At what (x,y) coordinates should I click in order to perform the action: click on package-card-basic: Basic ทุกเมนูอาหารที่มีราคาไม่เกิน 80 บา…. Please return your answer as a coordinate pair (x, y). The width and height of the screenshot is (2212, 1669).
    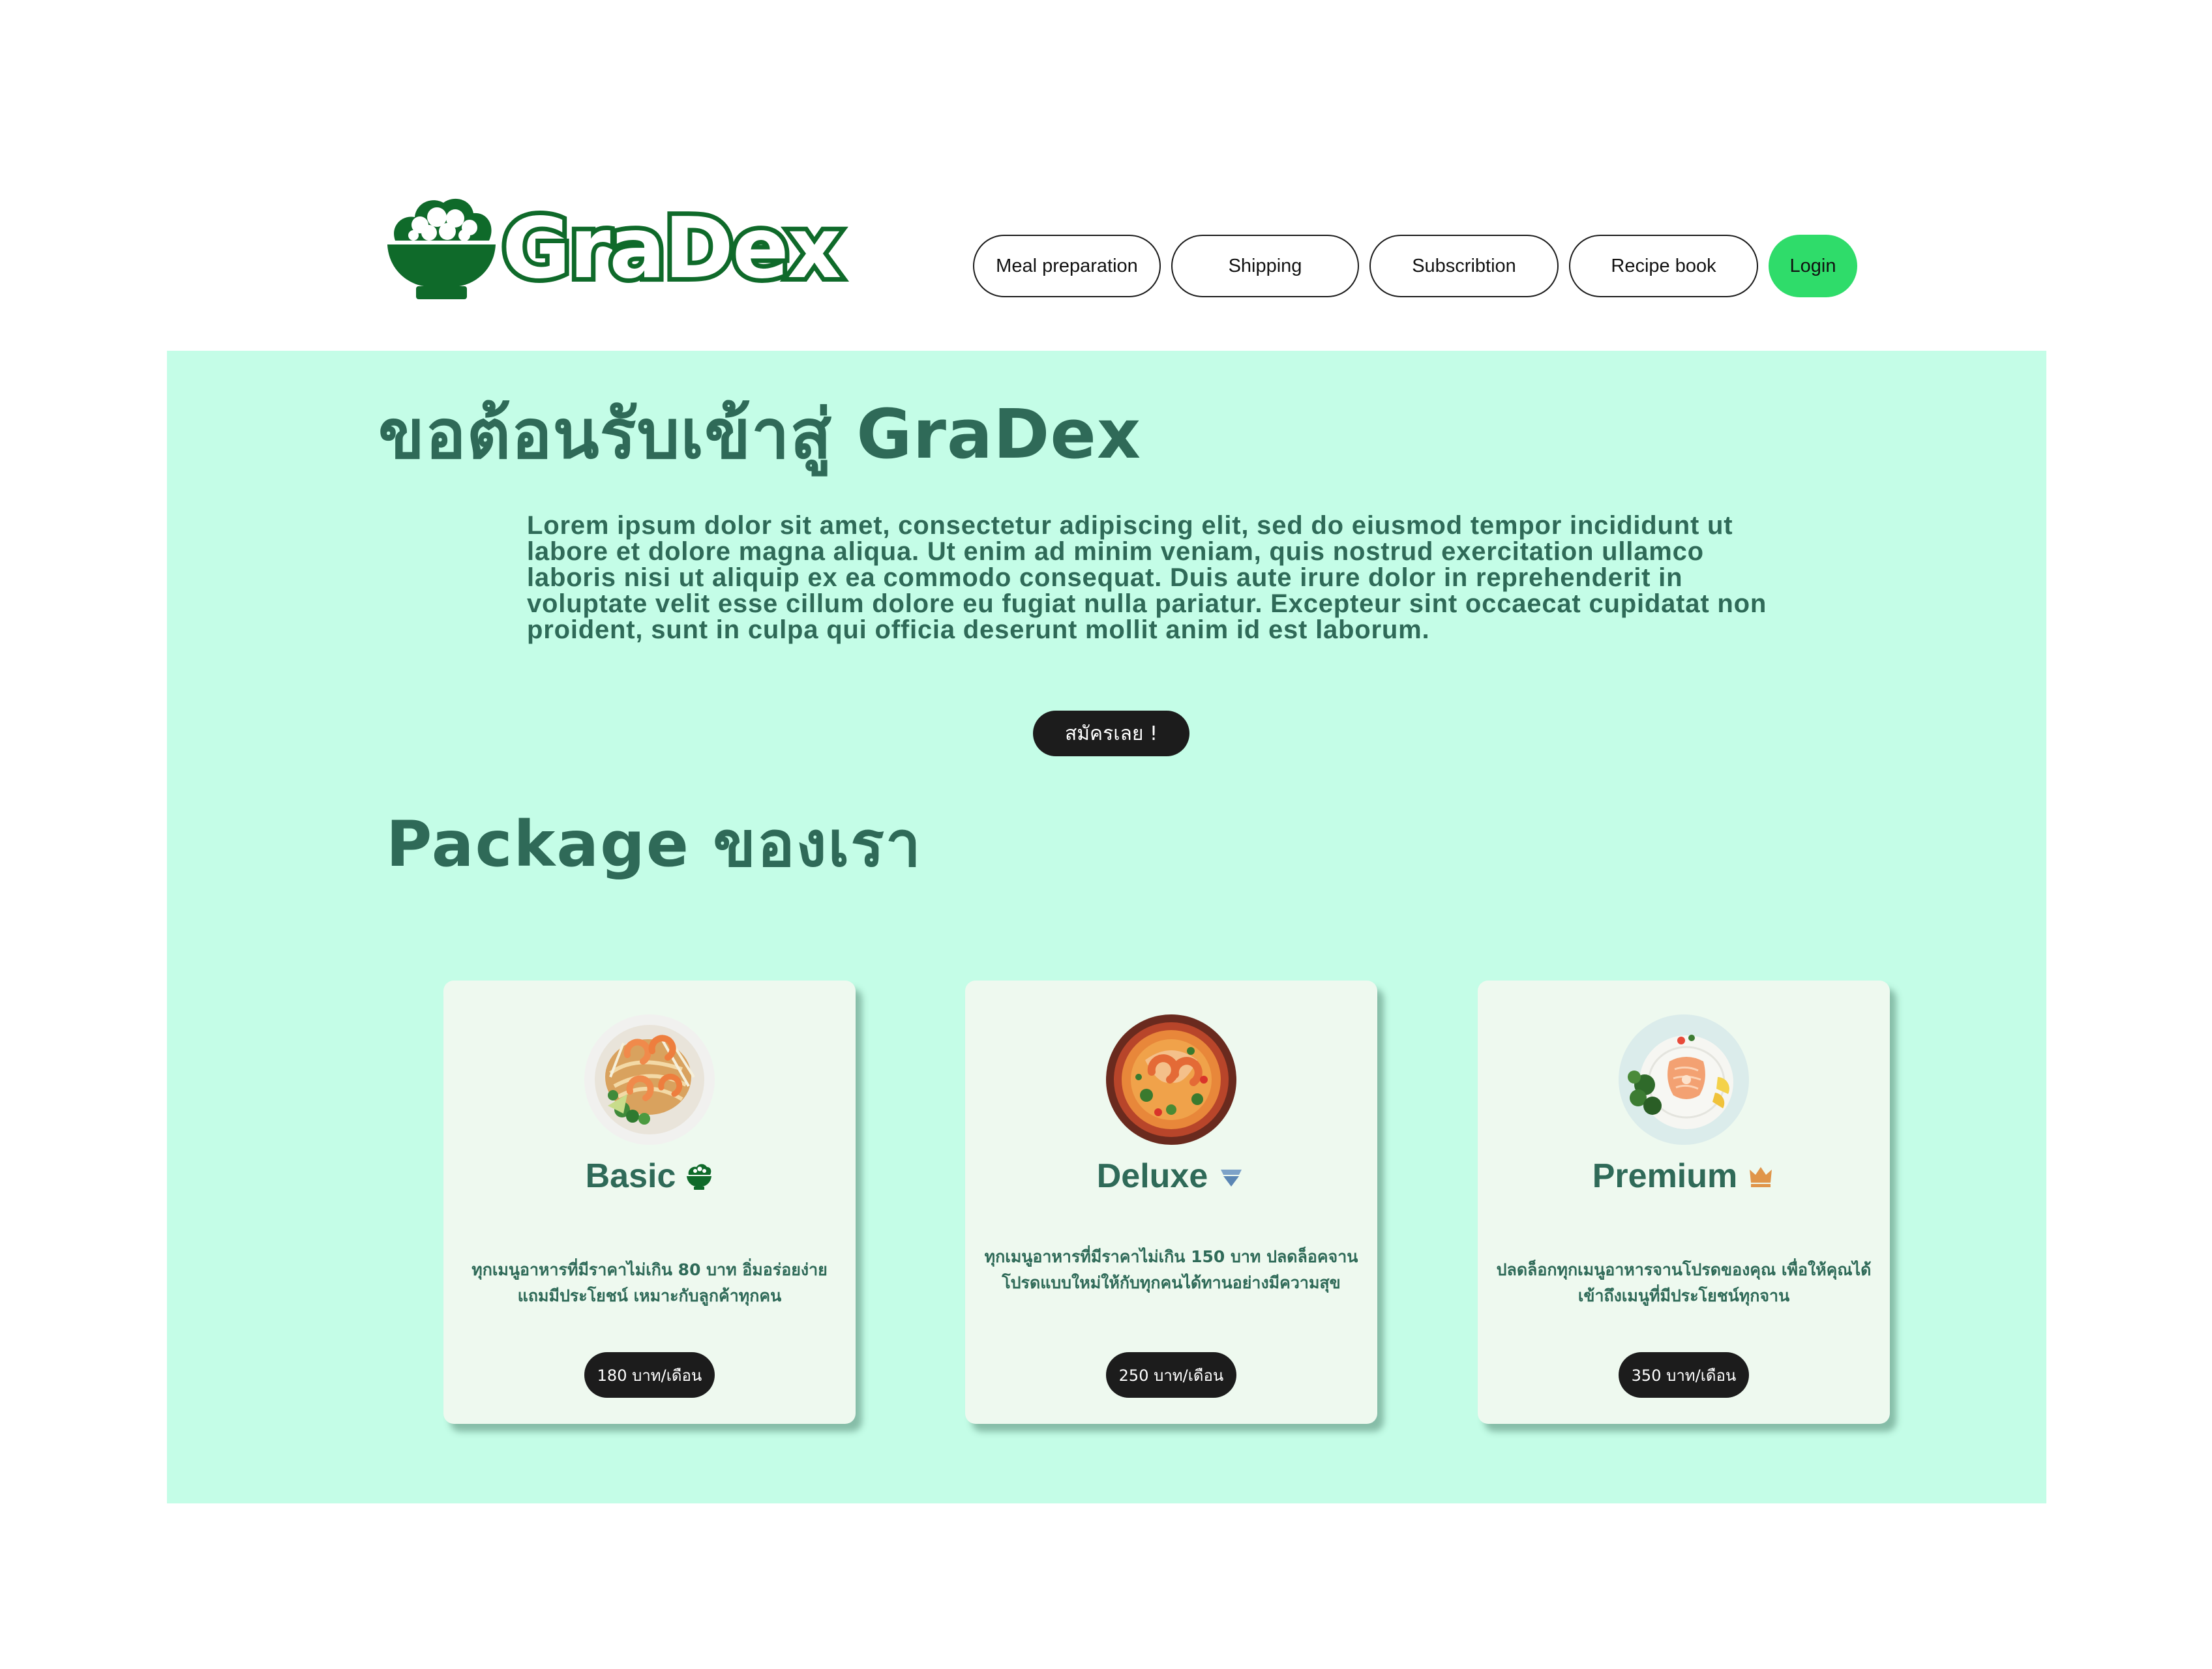
    Looking at the image, I should click on (650, 1202).